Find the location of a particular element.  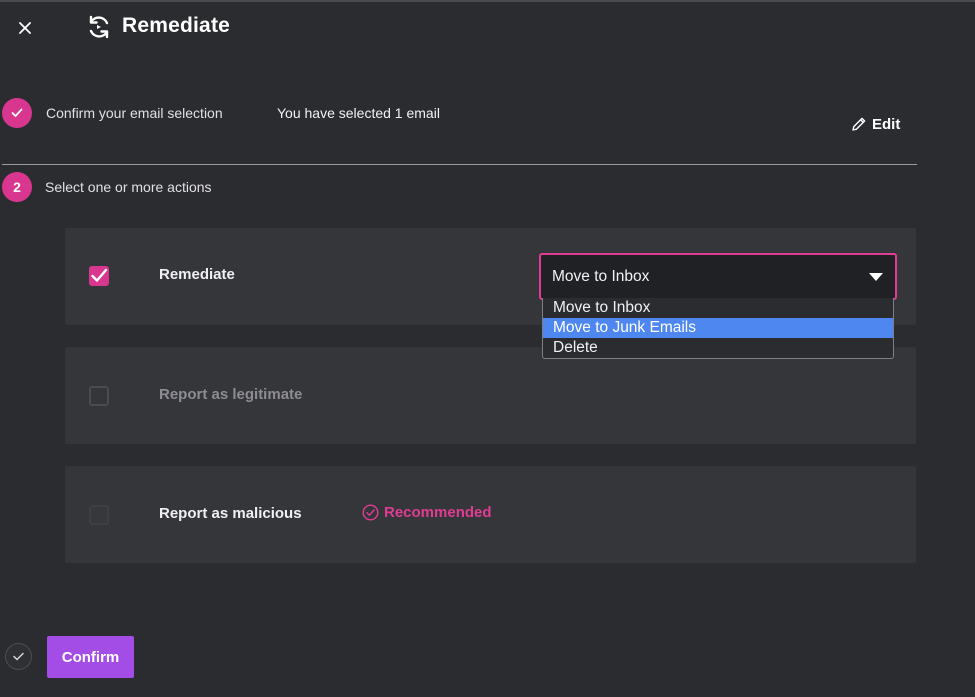

select-value: Move to Inbox is located at coordinates (601, 276).